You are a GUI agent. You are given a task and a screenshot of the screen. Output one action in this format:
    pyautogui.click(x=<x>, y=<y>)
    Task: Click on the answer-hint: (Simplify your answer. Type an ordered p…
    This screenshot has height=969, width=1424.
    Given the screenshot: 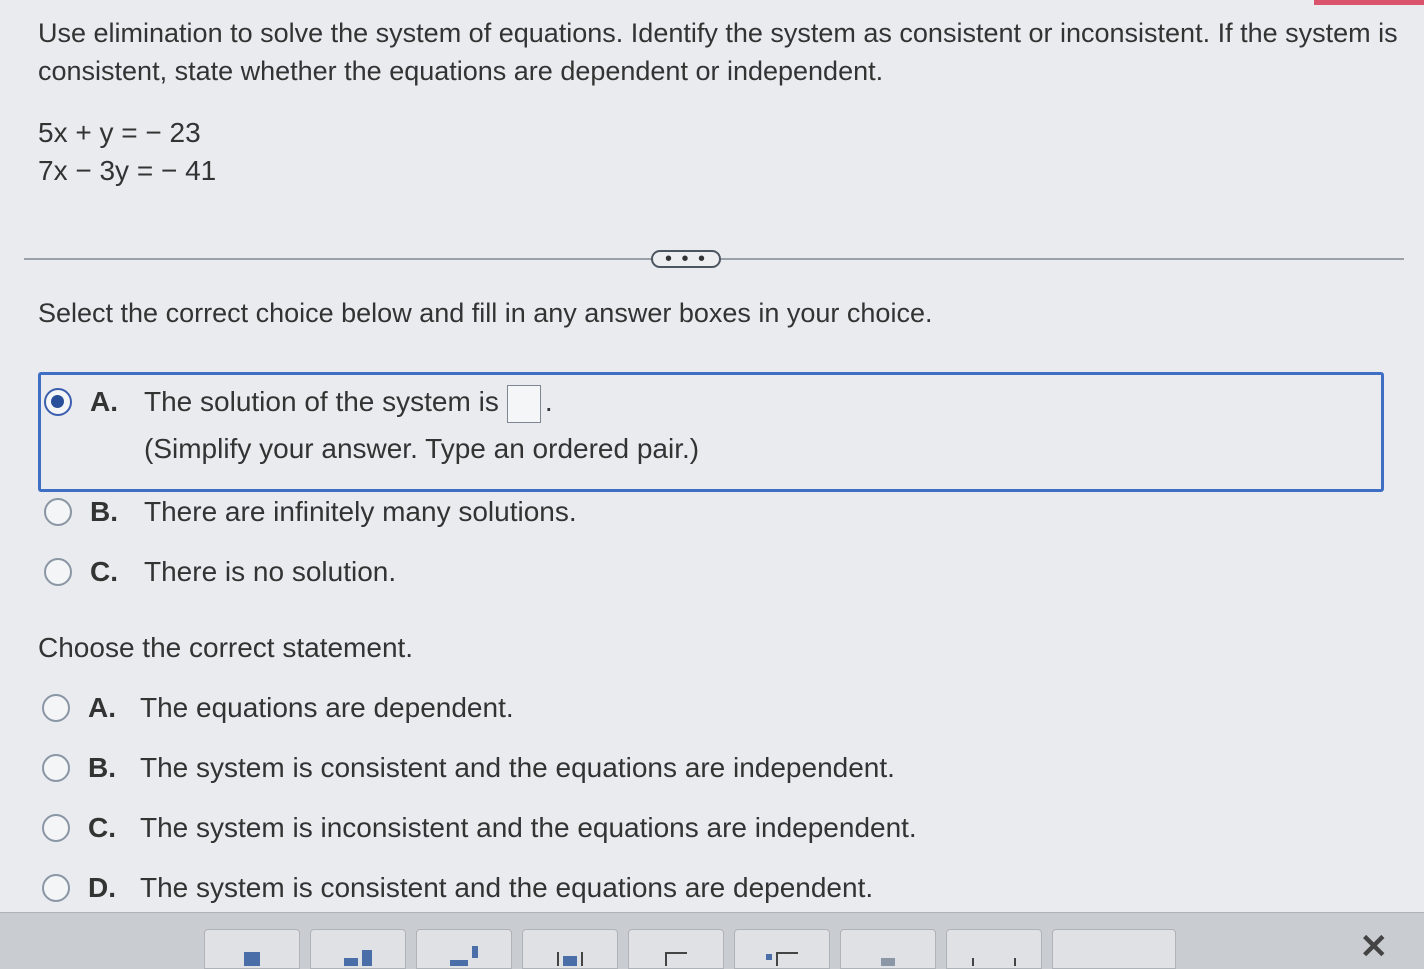 What is the action you would take?
    pyautogui.click(x=422, y=448)
    